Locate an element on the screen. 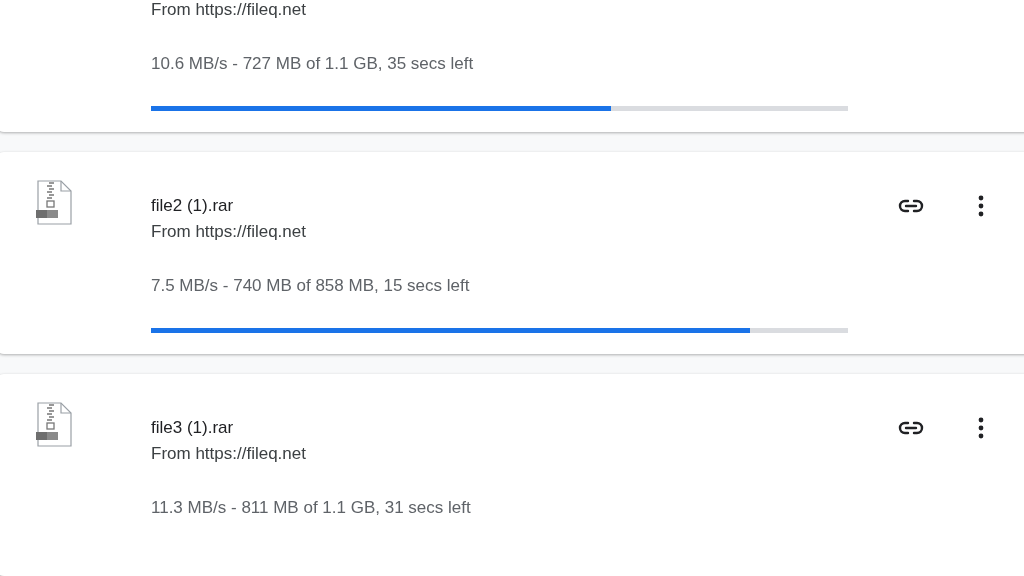 This screenshot has height=576, width=1024. download-status: 7.5 MB/s - 740 MB of 858 MB, 15 secs left is located at coordinates (311, 286).